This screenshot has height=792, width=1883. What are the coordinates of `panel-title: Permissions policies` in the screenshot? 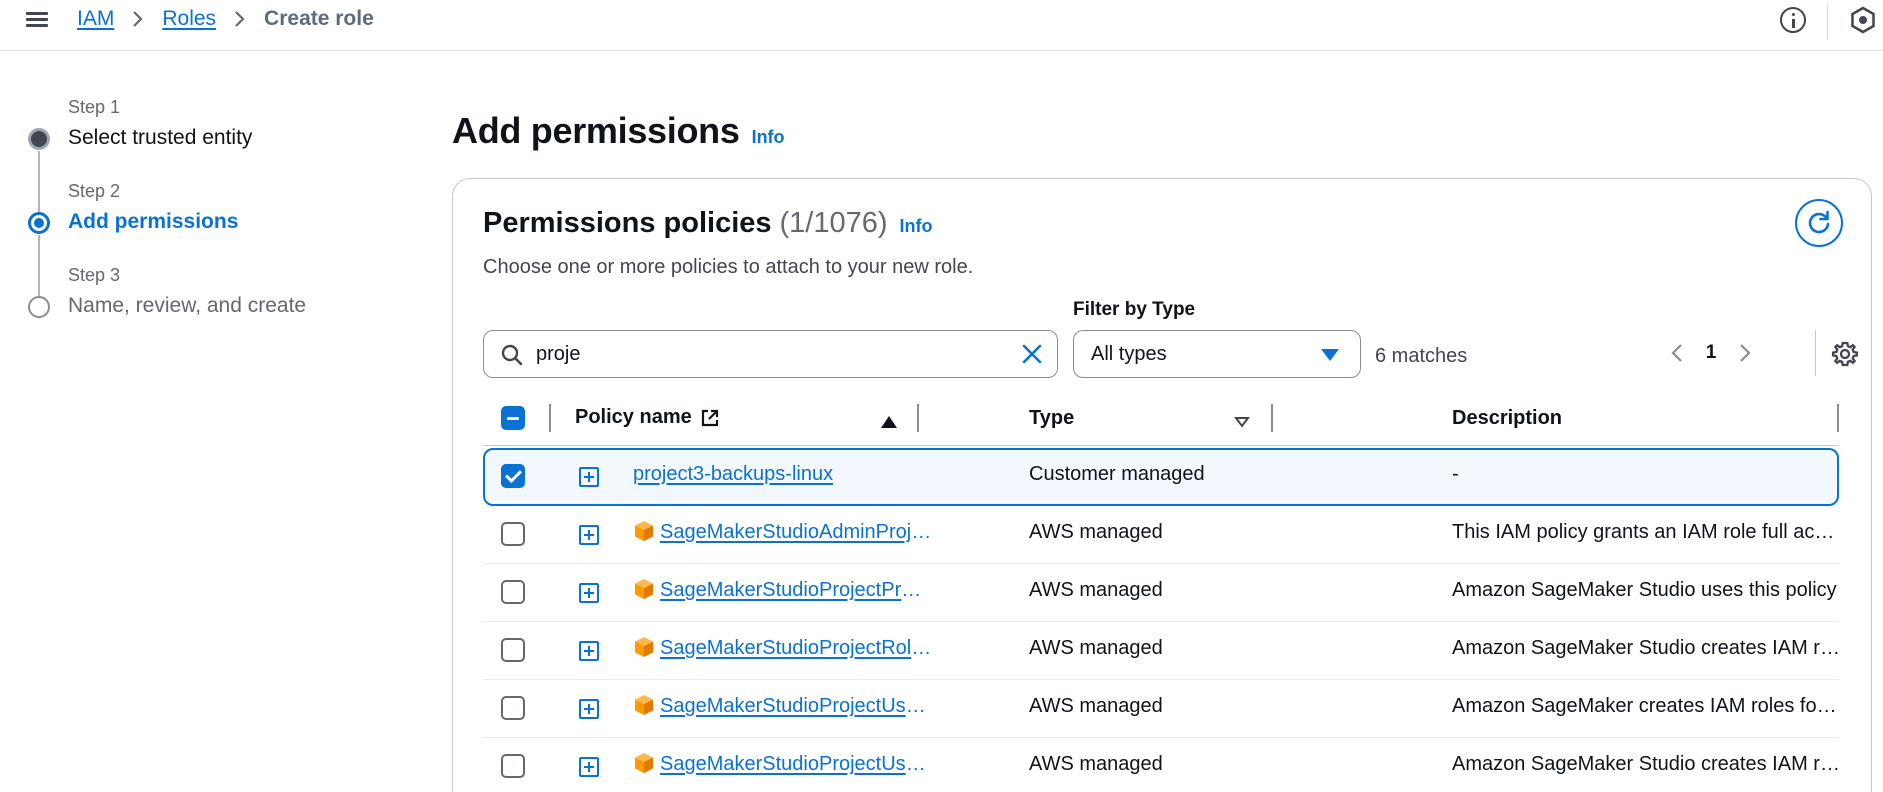 It's located at (627, 223).